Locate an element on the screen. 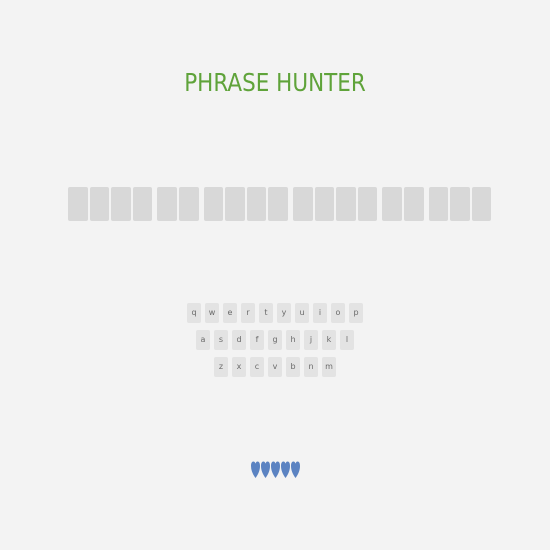 The width and height of the screenshot is (550, 550). key-j: j is located at coordinates (311, 340).